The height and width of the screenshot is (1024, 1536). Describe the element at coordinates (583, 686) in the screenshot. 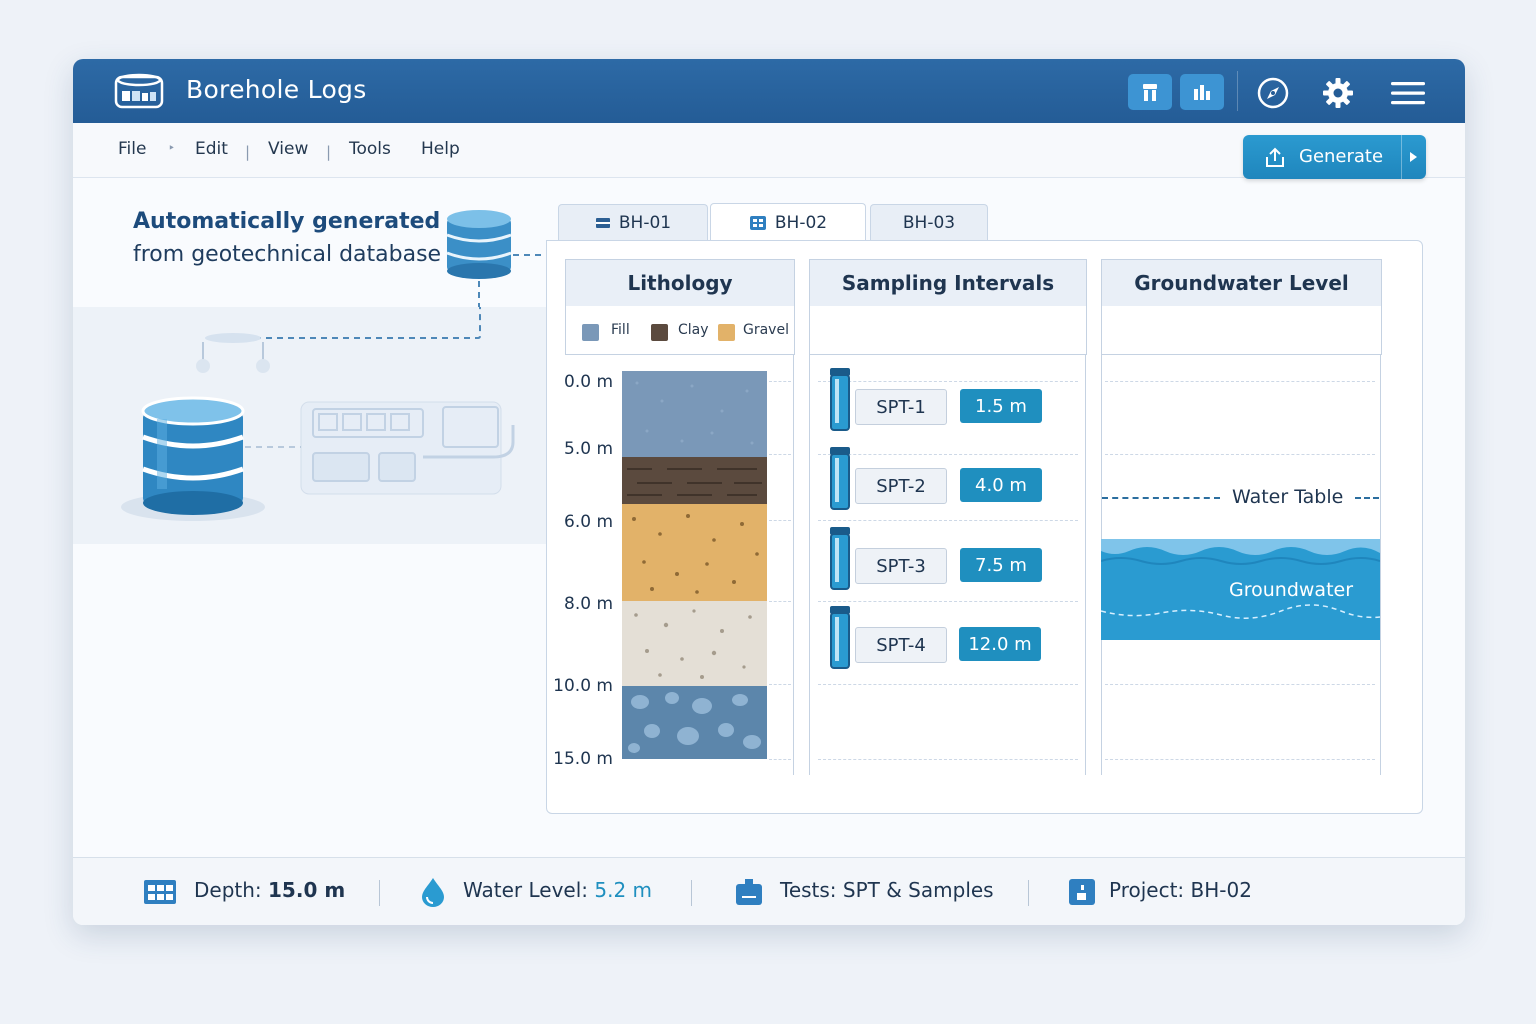

I see `depth-label: 10.0 m` at that location.